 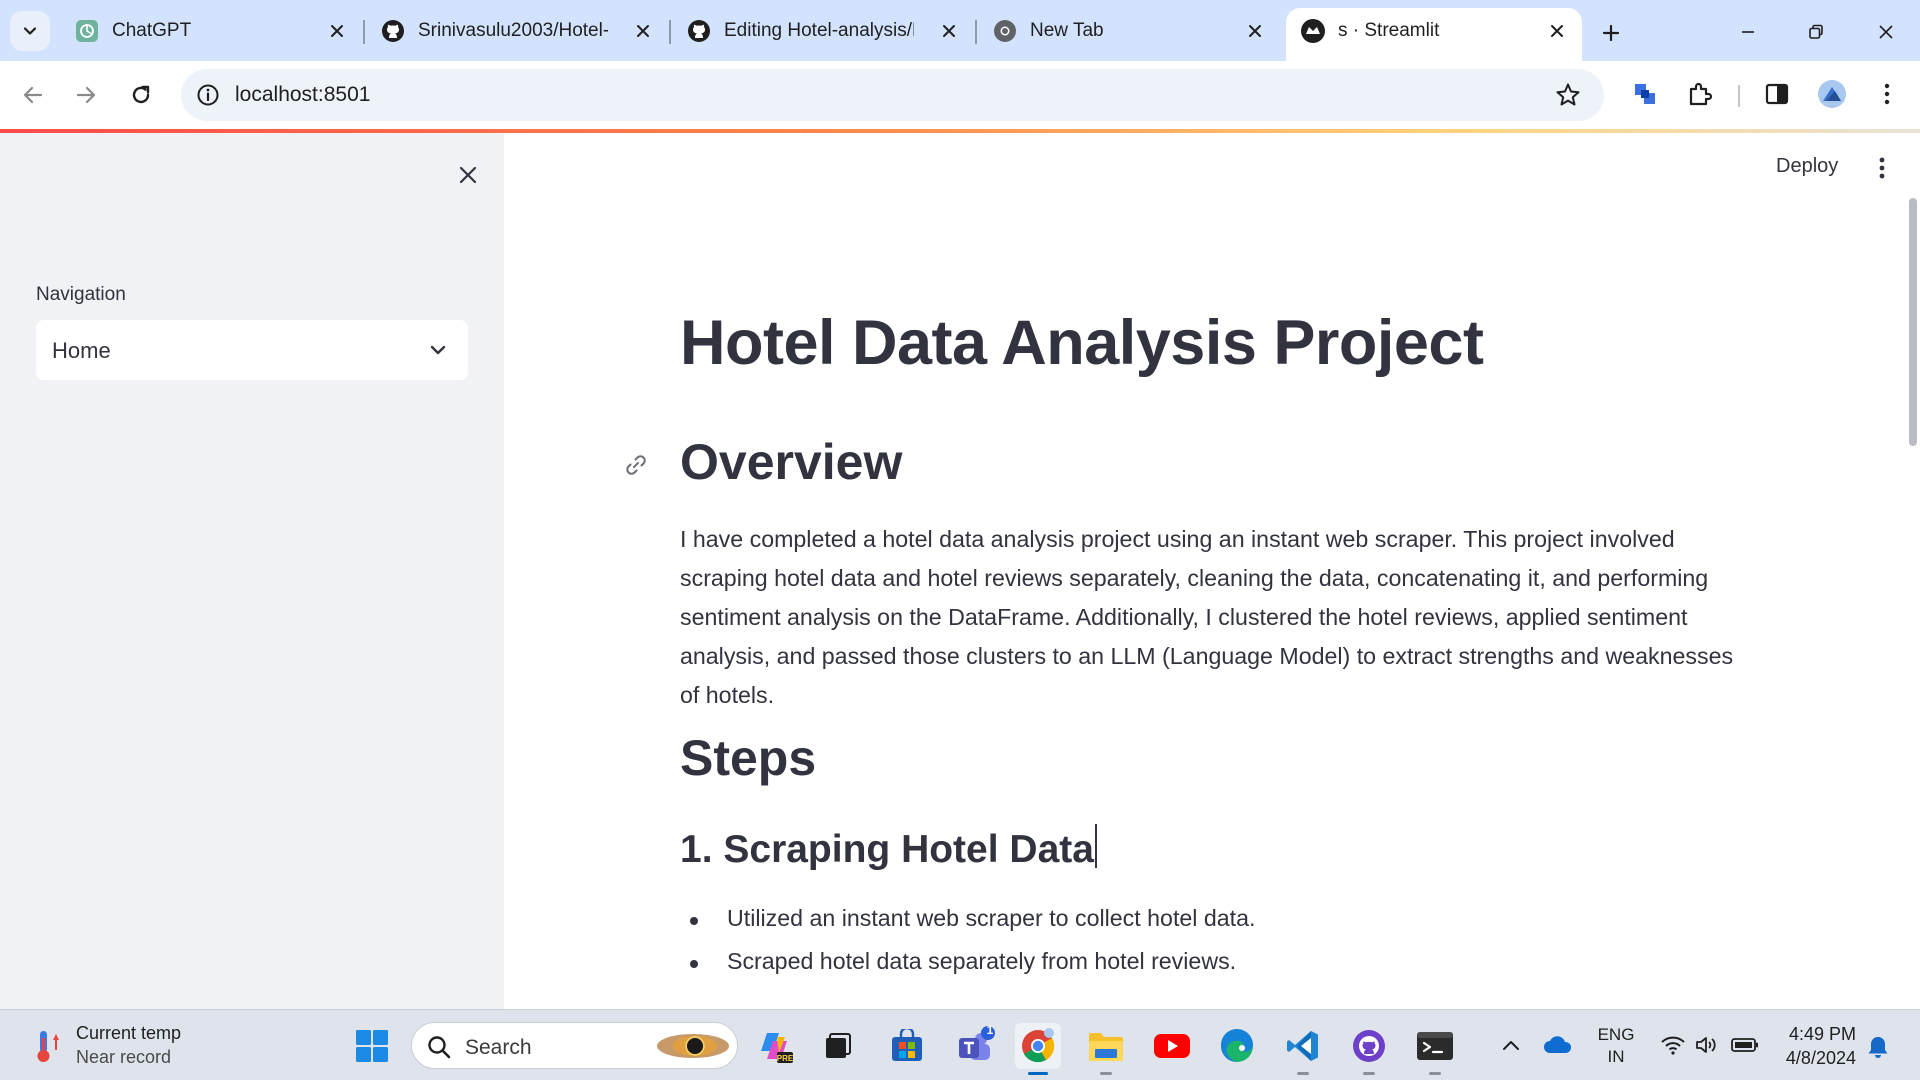 I want to click on link-icon, so click(x=636, y=465).